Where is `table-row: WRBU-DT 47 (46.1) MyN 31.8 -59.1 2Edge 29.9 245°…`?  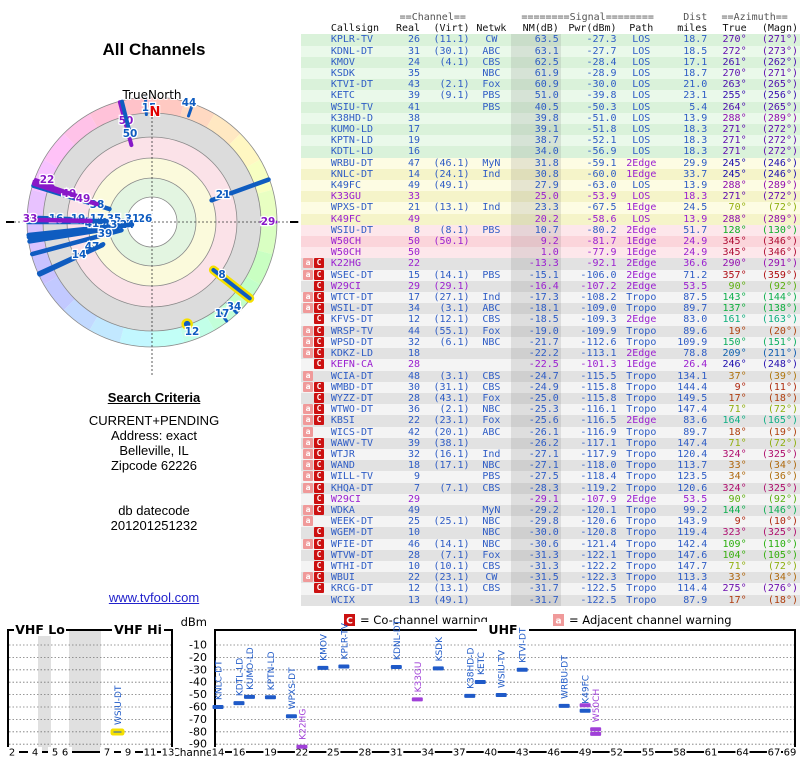 table-row: WRBU-DT 47 (46.1) MyN 31.8 -59.1 2Edge 29.9 245°… is located at coordinates (550, 163).